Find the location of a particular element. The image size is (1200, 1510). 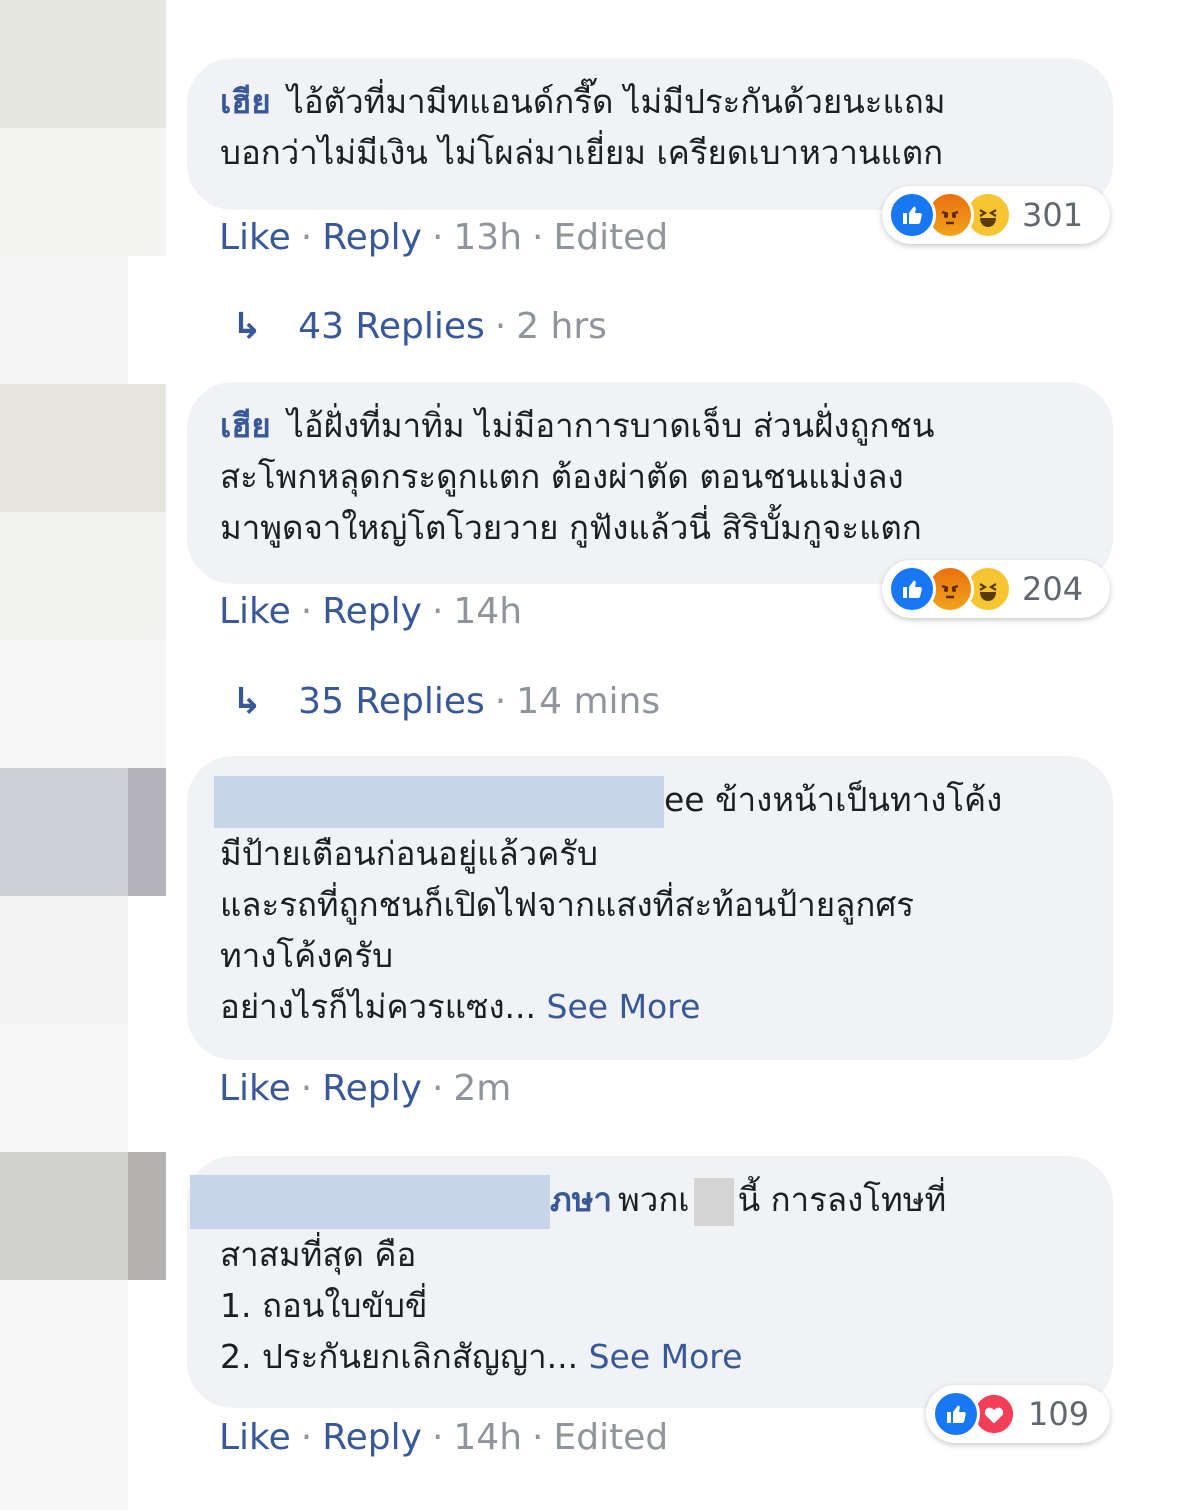

reaction-summary: 204 is located at coordinates (996, 589).